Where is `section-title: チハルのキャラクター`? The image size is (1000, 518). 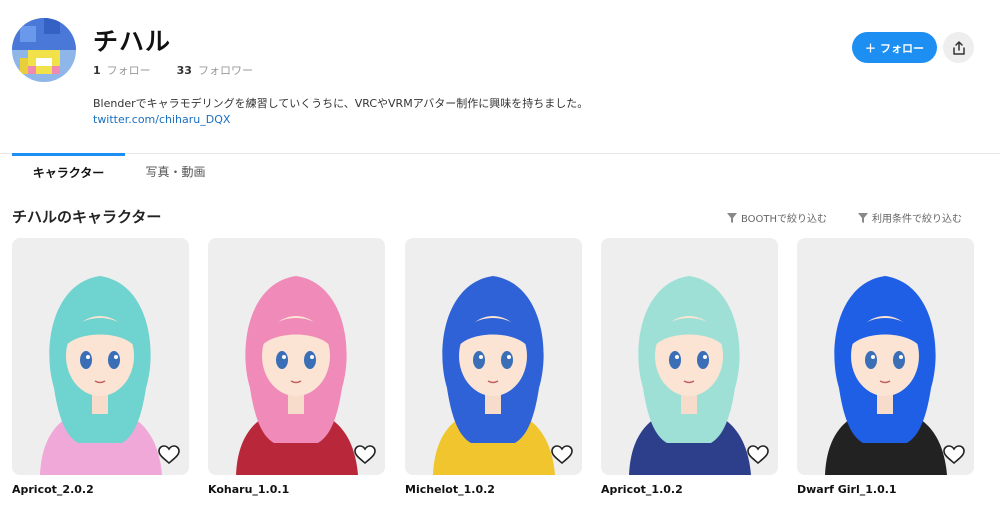
section-title: チハルのキャラクター is located at coordinates (87, 217).